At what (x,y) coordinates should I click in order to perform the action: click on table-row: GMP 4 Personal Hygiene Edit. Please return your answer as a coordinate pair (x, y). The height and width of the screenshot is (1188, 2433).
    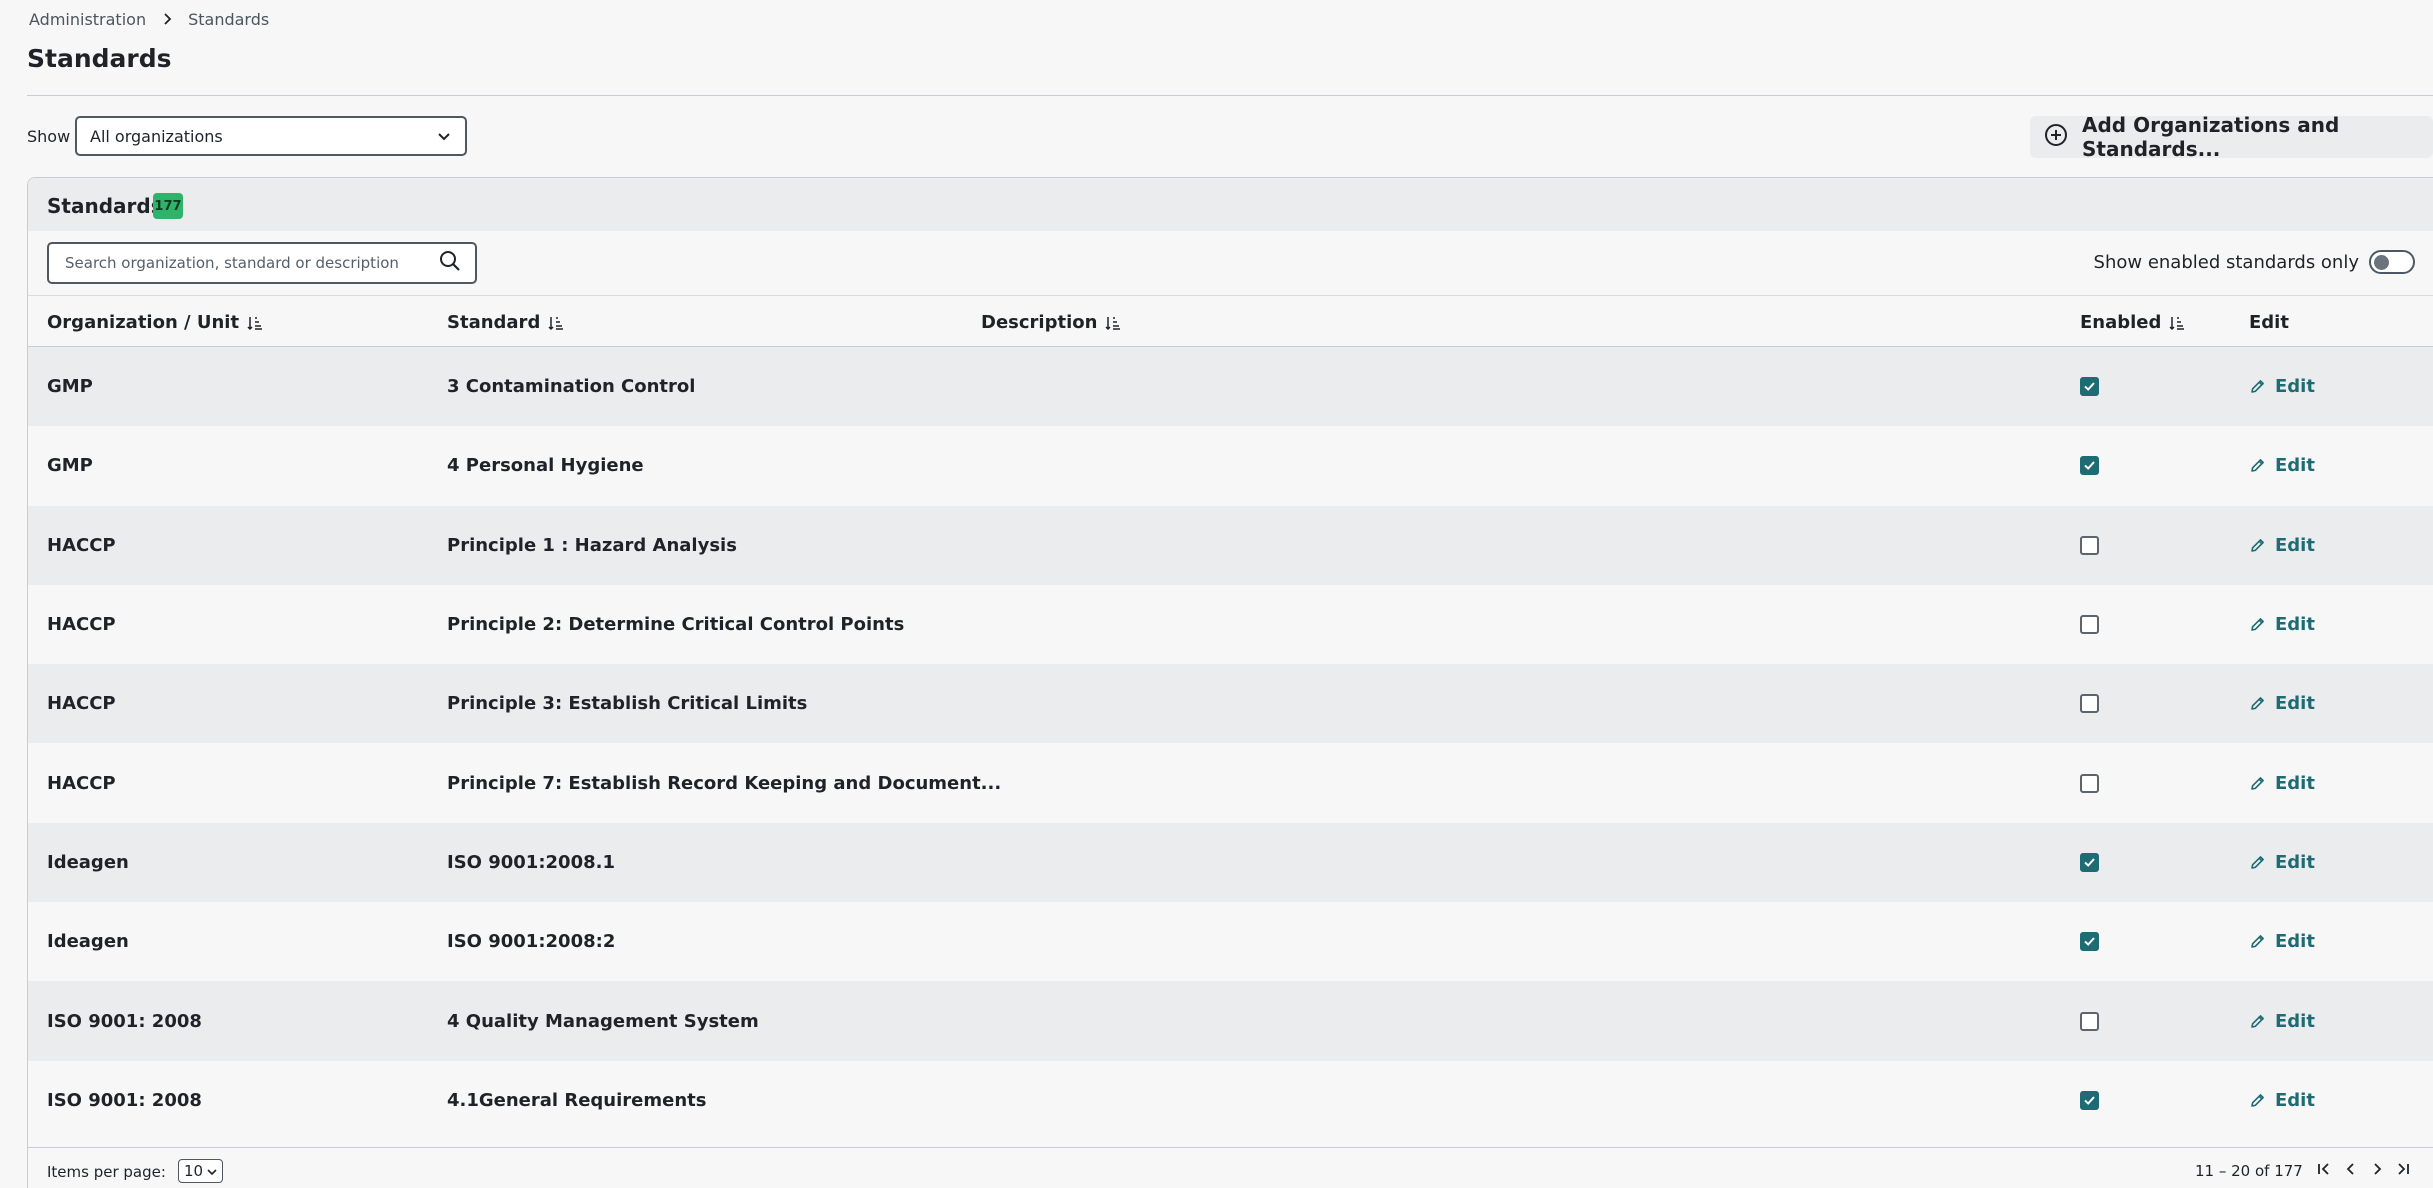
    Looking at the image, I should click on (1230, 465).